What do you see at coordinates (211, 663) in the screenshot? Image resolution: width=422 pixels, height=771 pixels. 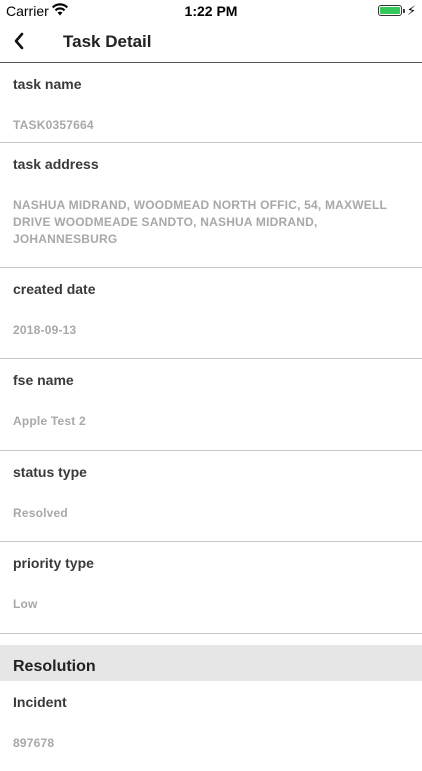 I see `section-header-resolution: Resolution` at bounding box center [211, 663].